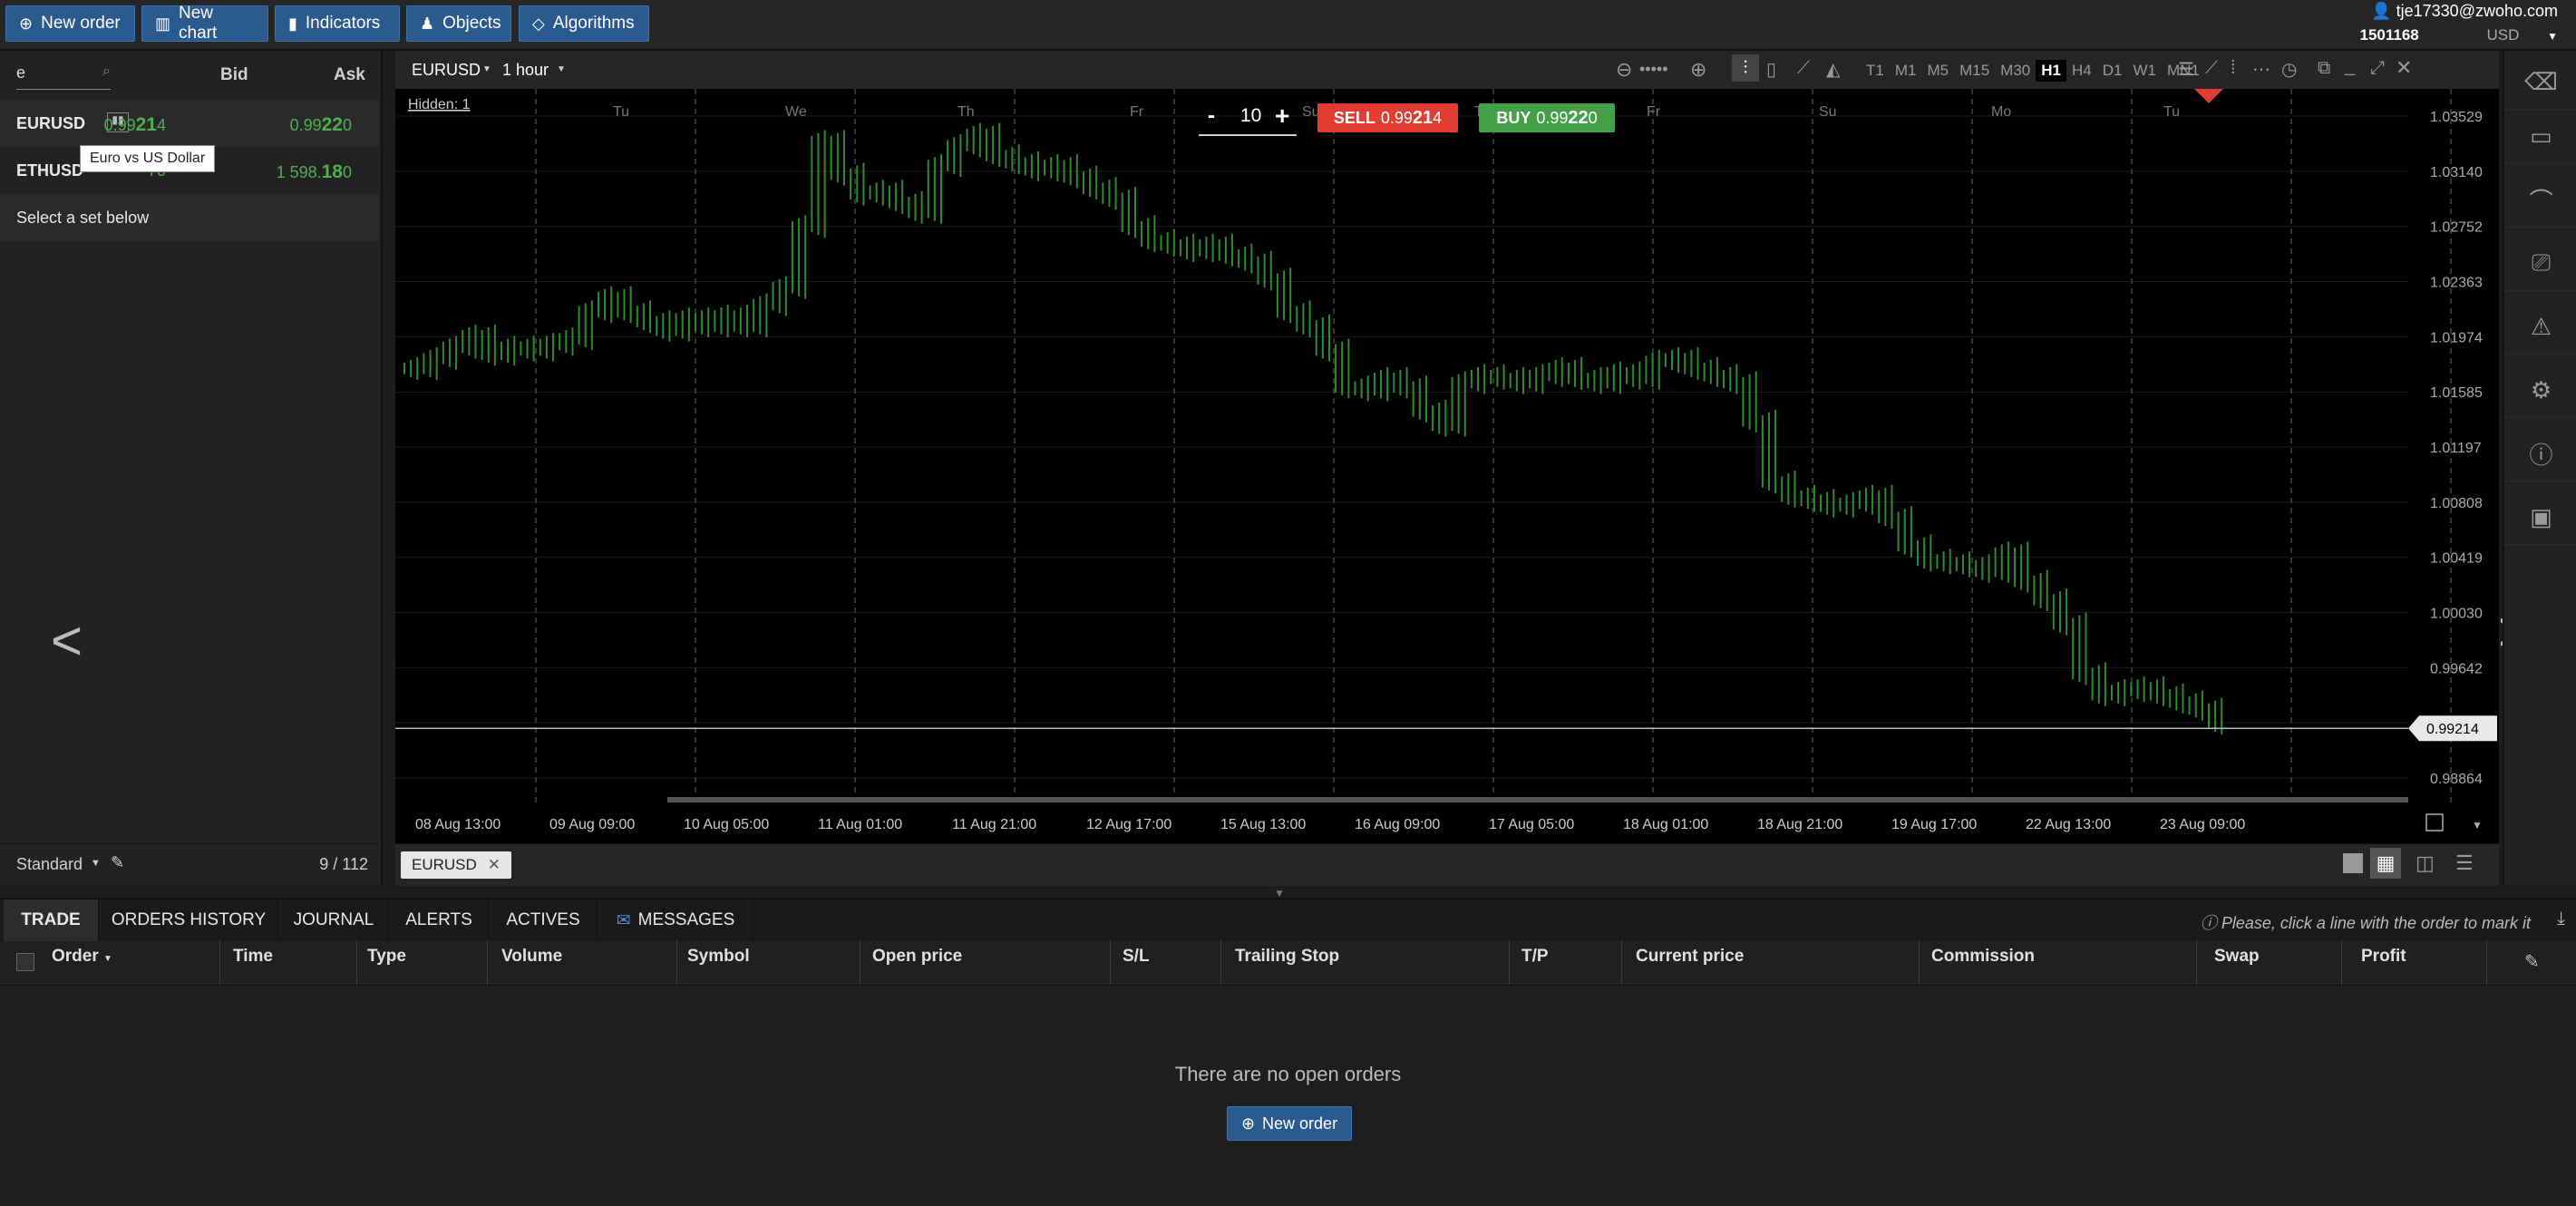 This screenshot has height=1206, width=2576. What do you see at coordinates (49, 864) in the screenshot?
I see `set-selector: Standard` at bounding box center [49, 864].